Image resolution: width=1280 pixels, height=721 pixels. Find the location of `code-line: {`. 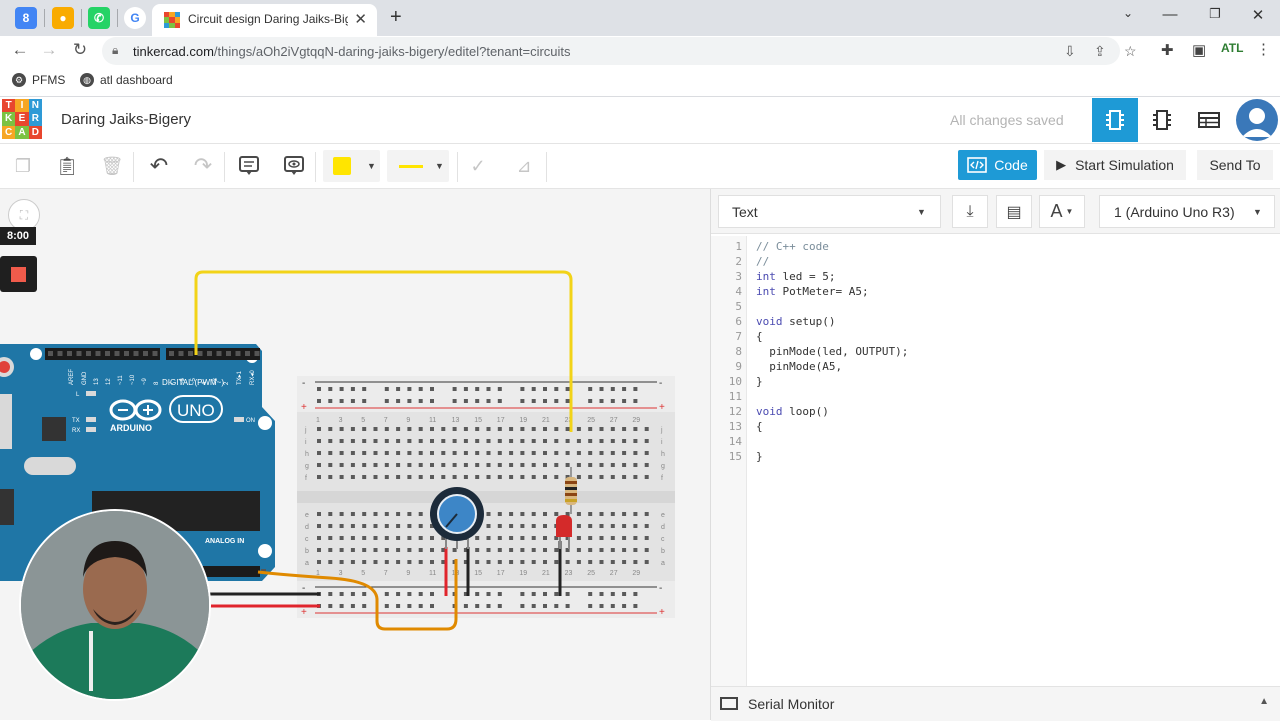

code-line: { is located at coordinates (759, 426).